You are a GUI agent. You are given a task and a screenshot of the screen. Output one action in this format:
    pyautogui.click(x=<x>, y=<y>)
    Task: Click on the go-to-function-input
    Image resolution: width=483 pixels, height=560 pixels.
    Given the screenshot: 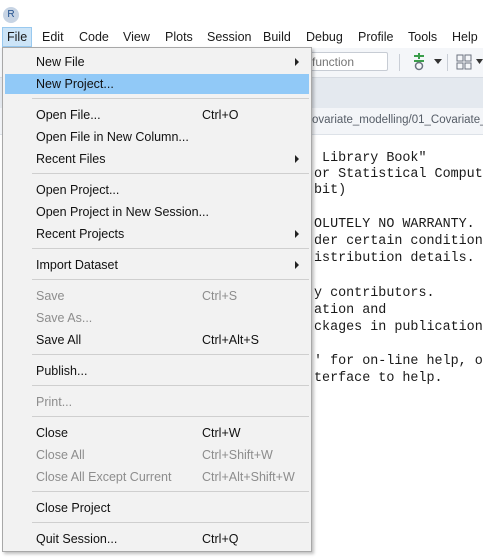 What is the action you would take?
    pyautogui.click(x=346, y=61)
    